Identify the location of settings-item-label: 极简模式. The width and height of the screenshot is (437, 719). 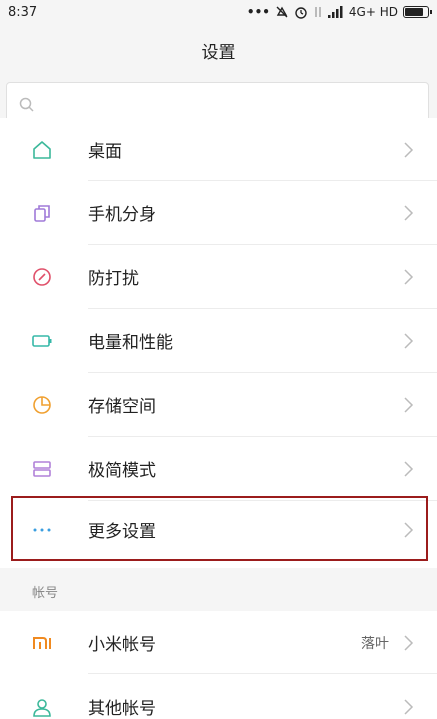
(122, 471).